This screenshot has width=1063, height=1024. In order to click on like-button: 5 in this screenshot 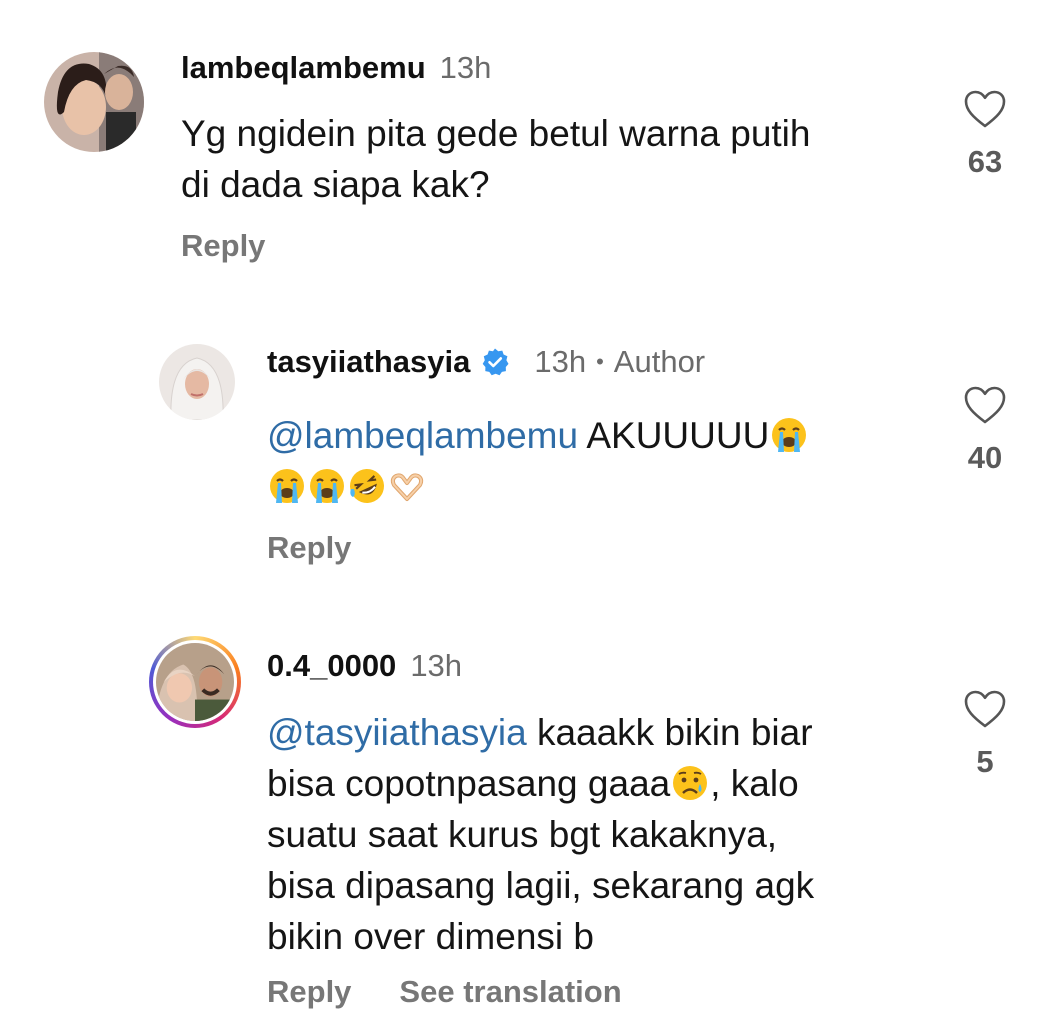, I will do `click(985, 734)`.